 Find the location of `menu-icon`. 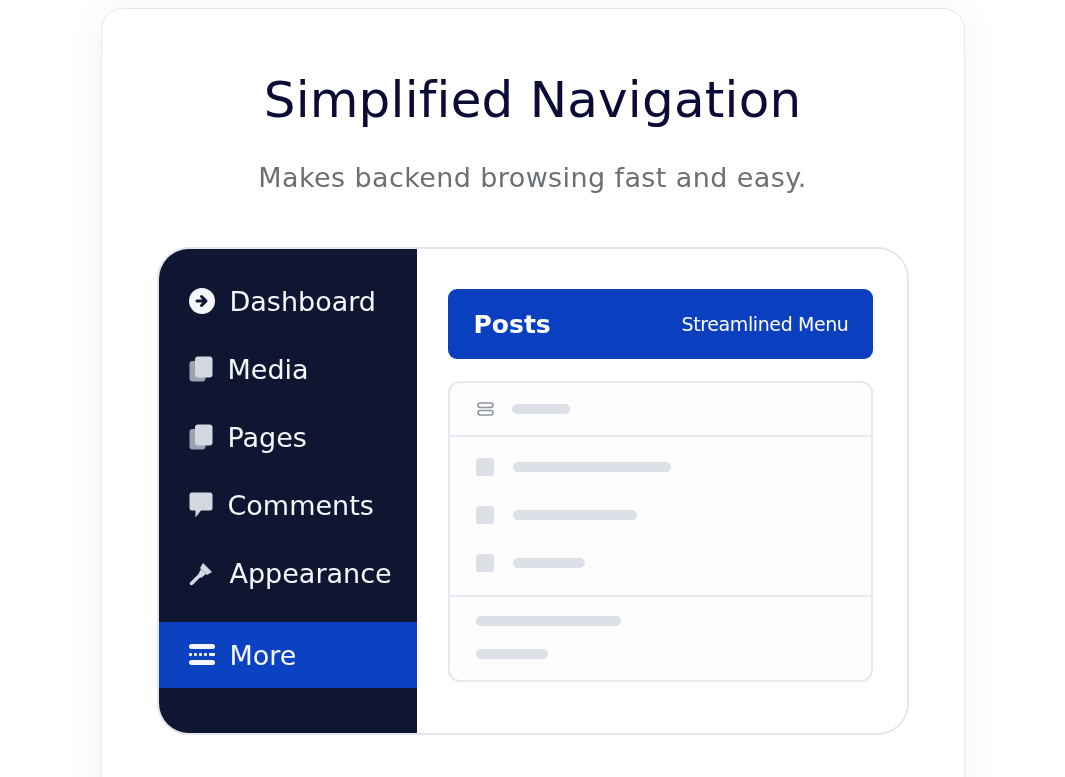

menu-icon is located at coordinates (201, 655).